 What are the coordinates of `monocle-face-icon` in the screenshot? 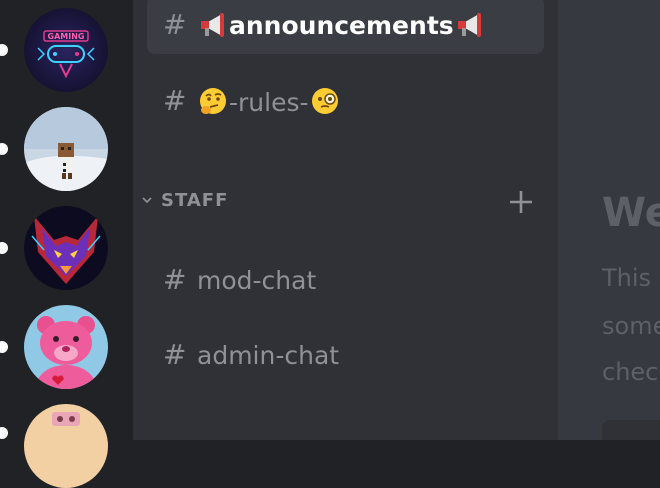 It's located at (324, 100).